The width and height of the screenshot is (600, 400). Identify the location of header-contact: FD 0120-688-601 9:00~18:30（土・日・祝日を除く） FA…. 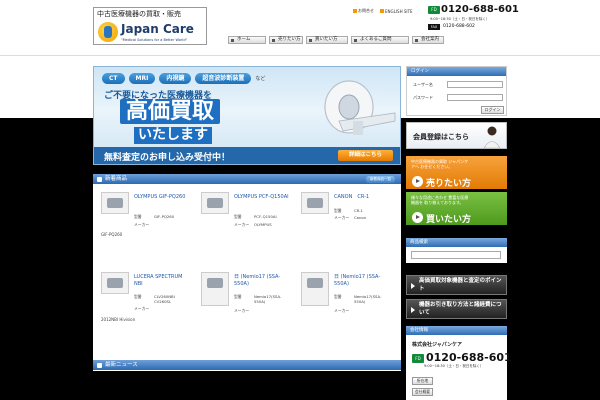
(473, 18).